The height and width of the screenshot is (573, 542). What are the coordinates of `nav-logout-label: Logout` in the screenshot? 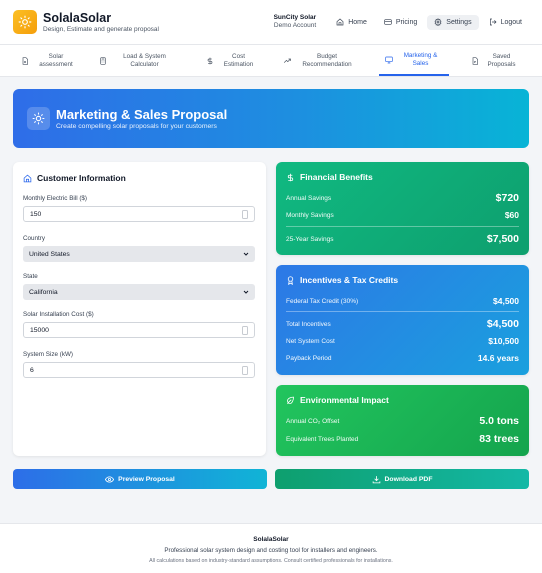 It's located at (511, 22).